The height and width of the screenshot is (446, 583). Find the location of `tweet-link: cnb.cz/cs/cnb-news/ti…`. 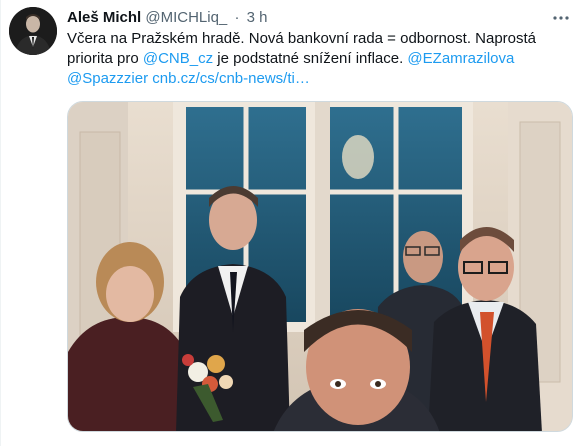

tweet-link: cnb.cz/cs/cnb-news/ti… is located at coordinates (231, 78).